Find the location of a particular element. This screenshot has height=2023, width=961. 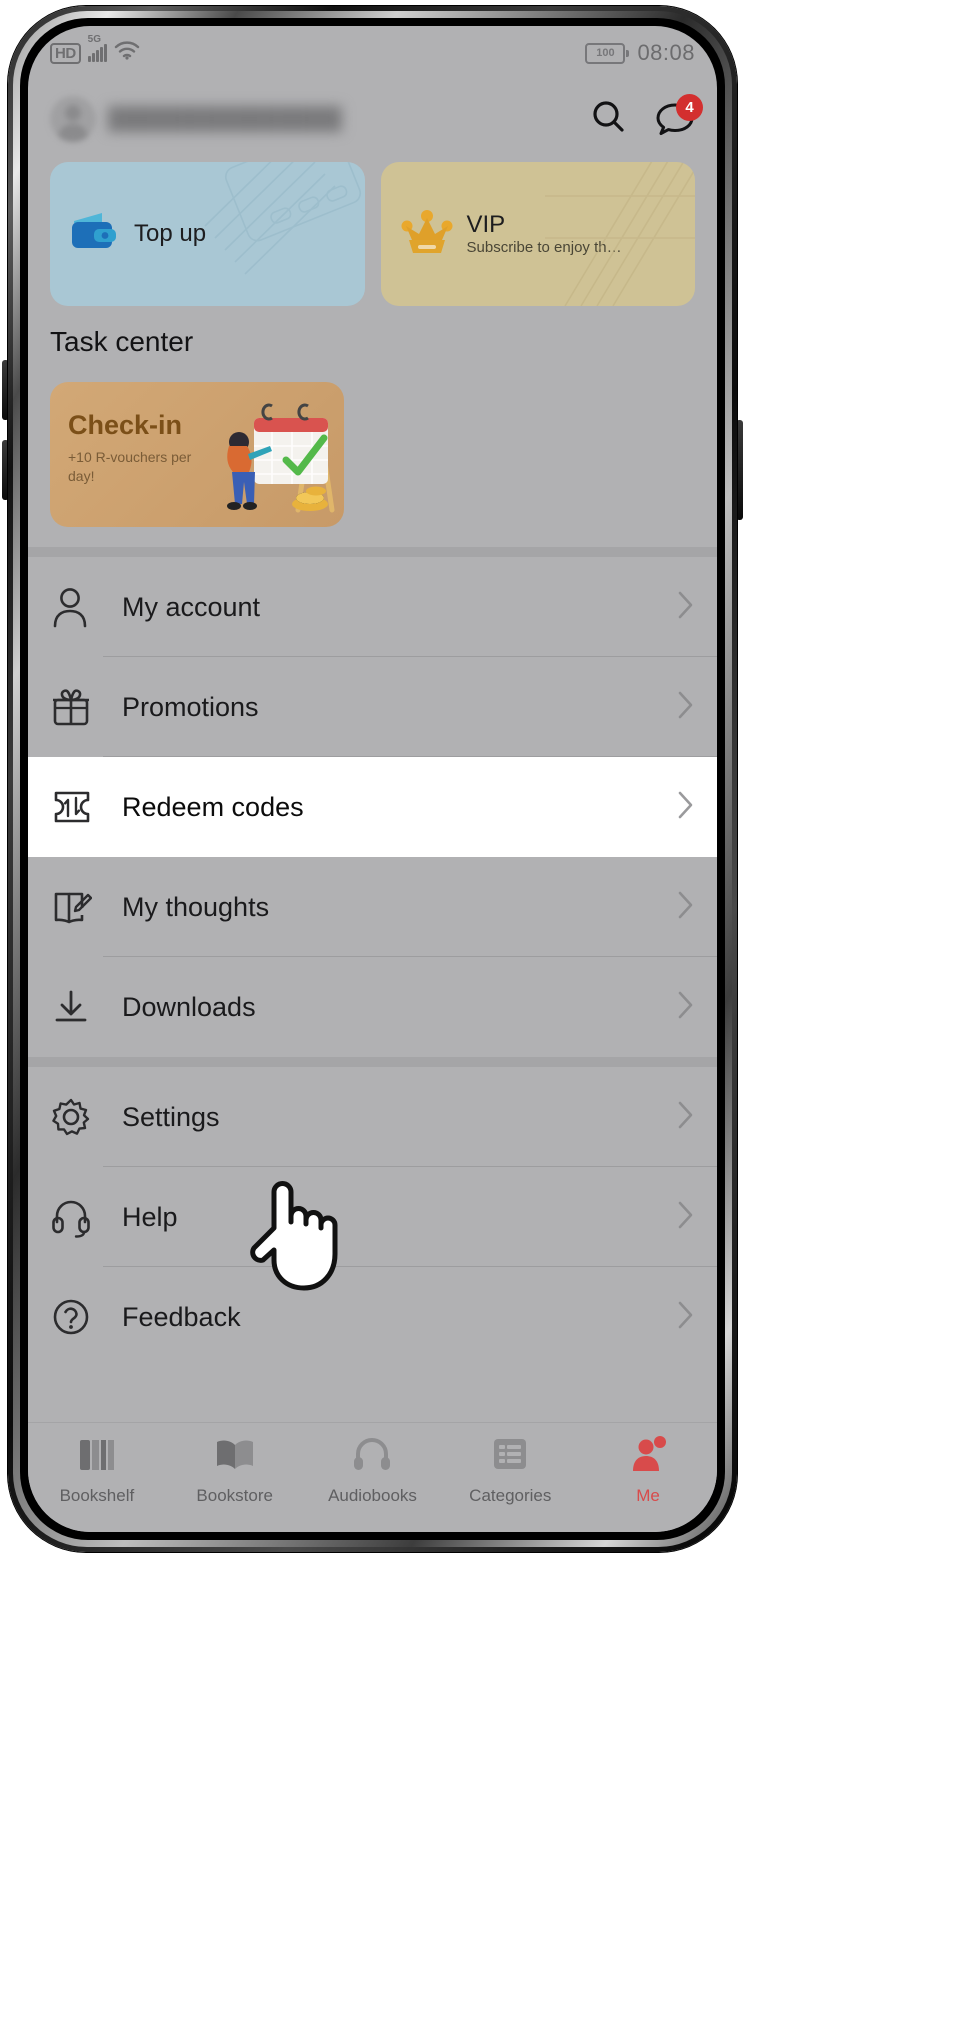

profile-header: ███████████████ 4 is located at coordinates (372, 119).